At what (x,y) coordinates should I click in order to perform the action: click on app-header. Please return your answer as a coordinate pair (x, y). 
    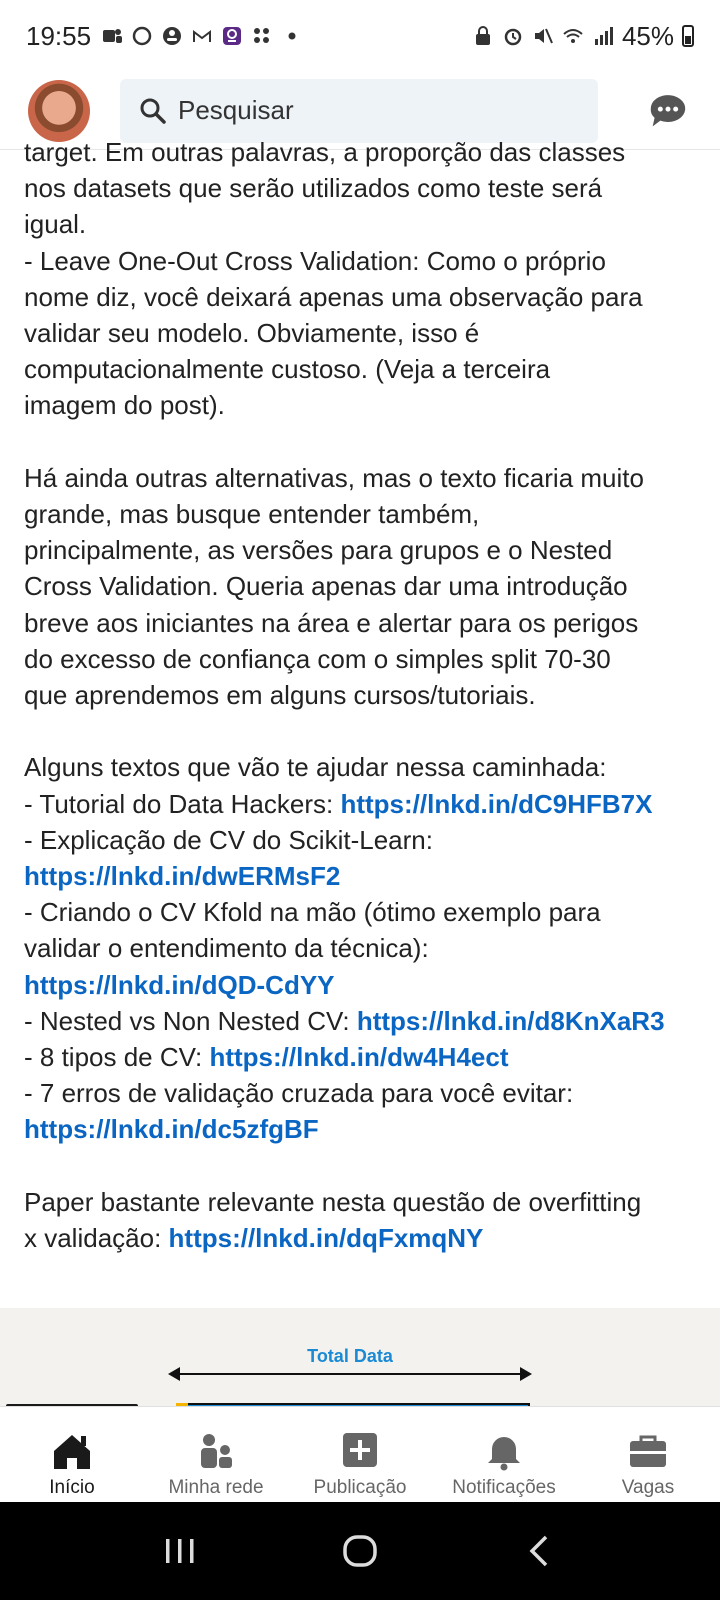
    Looking at the image, I should click on (360, 111).